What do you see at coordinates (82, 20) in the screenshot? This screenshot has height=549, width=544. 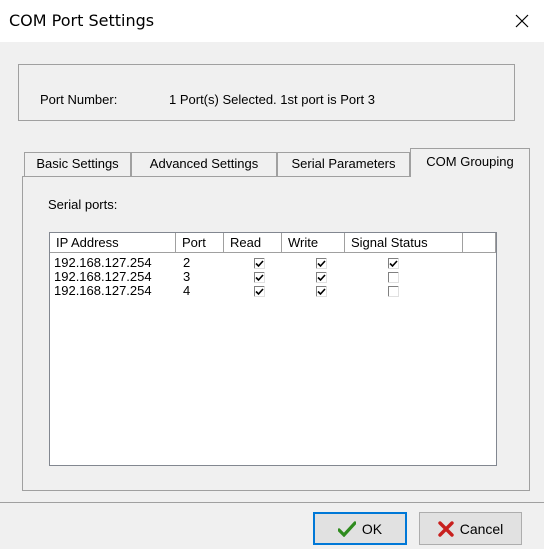 I see `window-title: COM Port Settings` at bounding box center [82, 20].